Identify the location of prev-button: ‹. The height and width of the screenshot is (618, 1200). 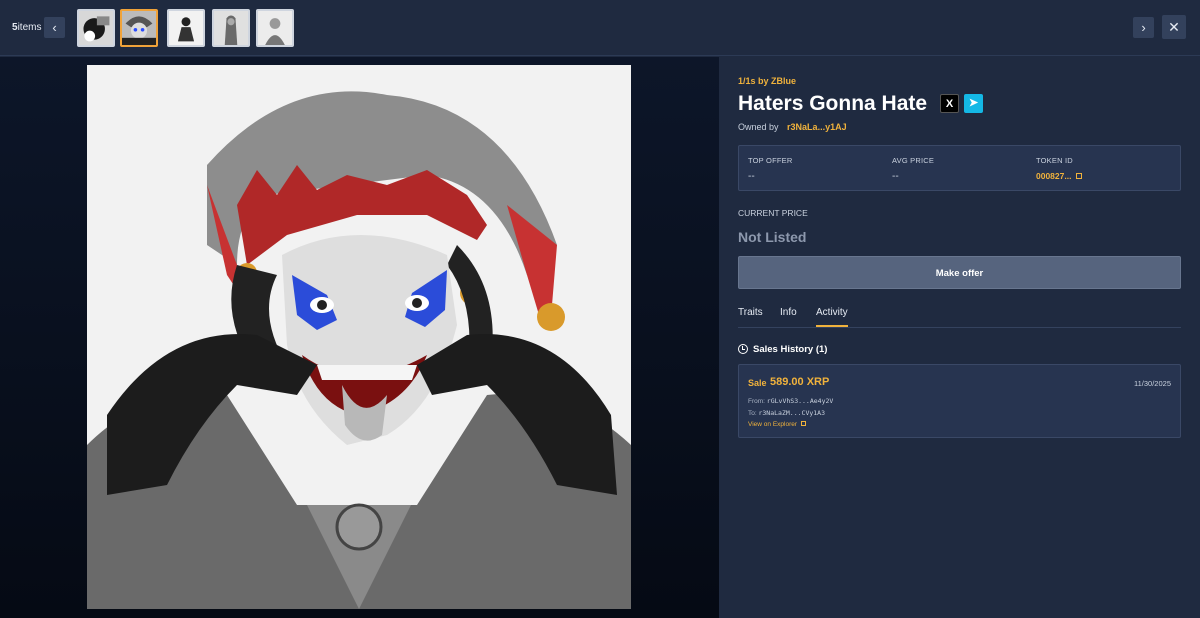
(54, 27).